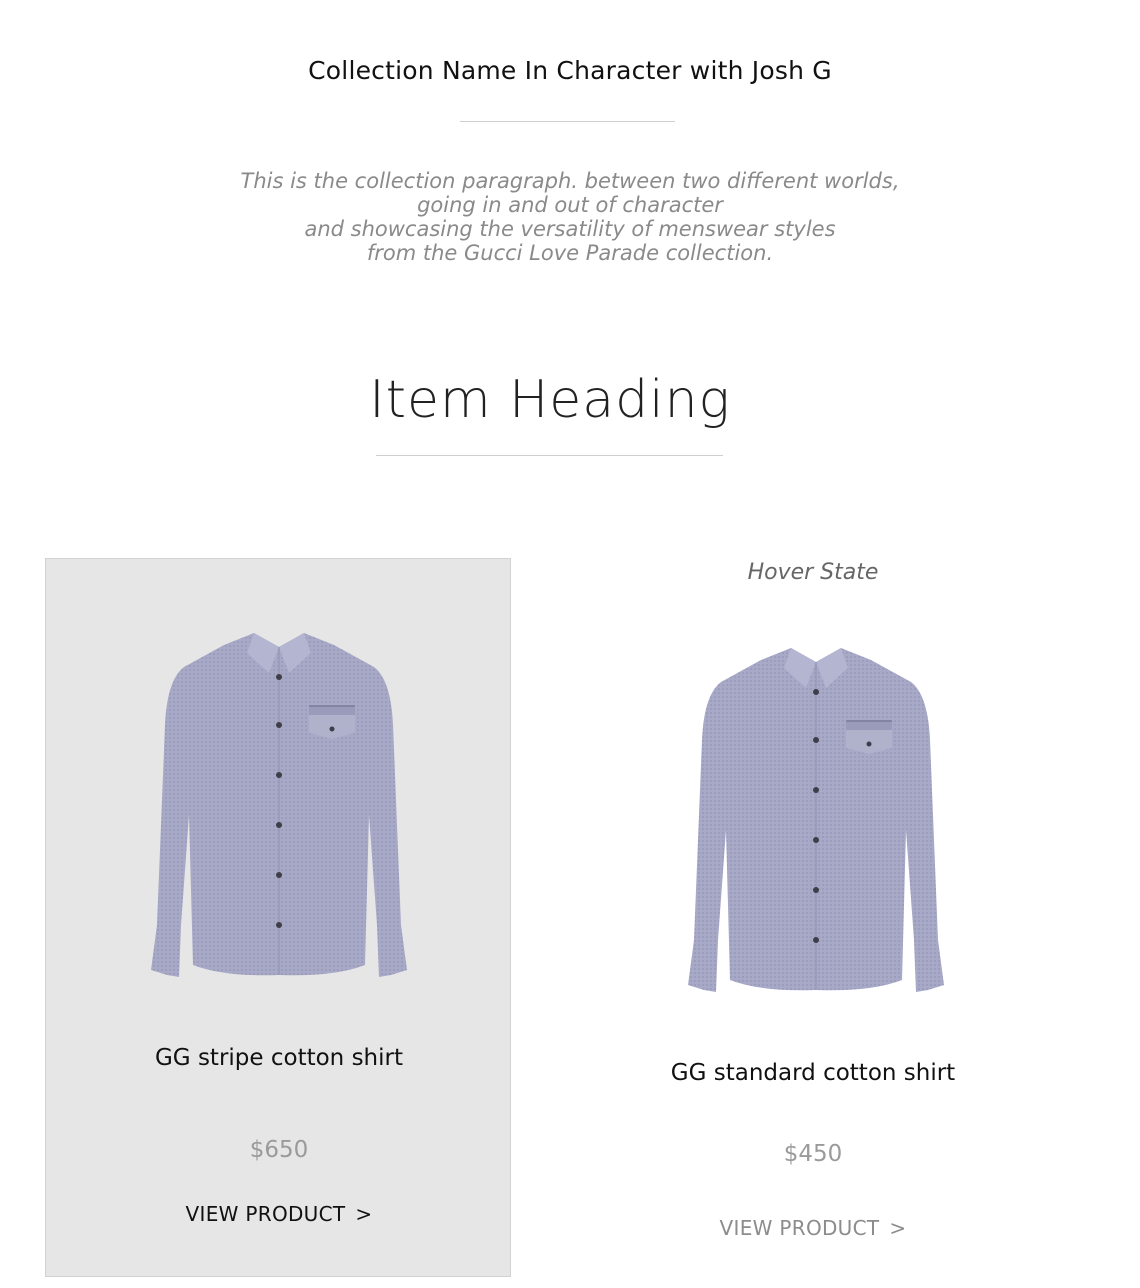 The height and width of the screenshot is (1288, 1140). Describe the element at coordinates (570, 70) in the screenshot. I see `collection-title: Collection Name In Character with Josh G` at that location.